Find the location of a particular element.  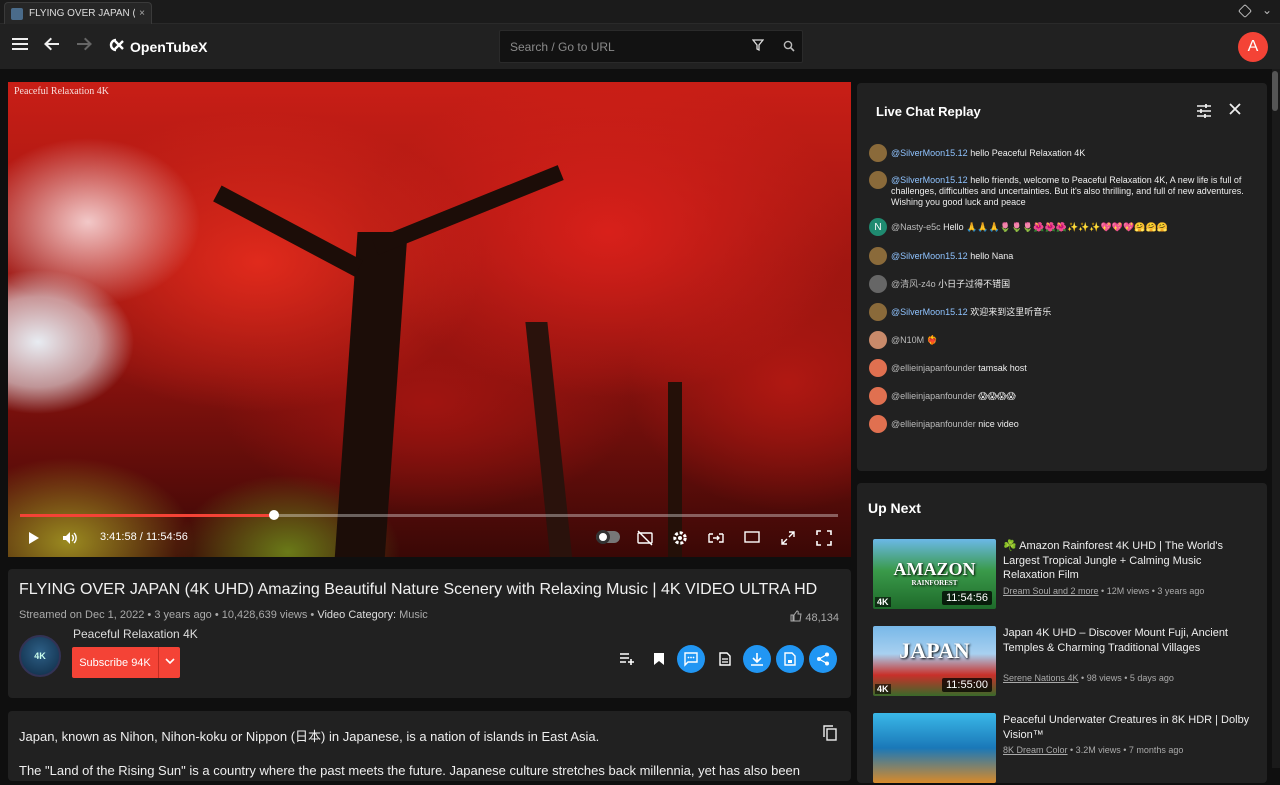

scrollbar-thumb is located at coordinates (1275, 91).